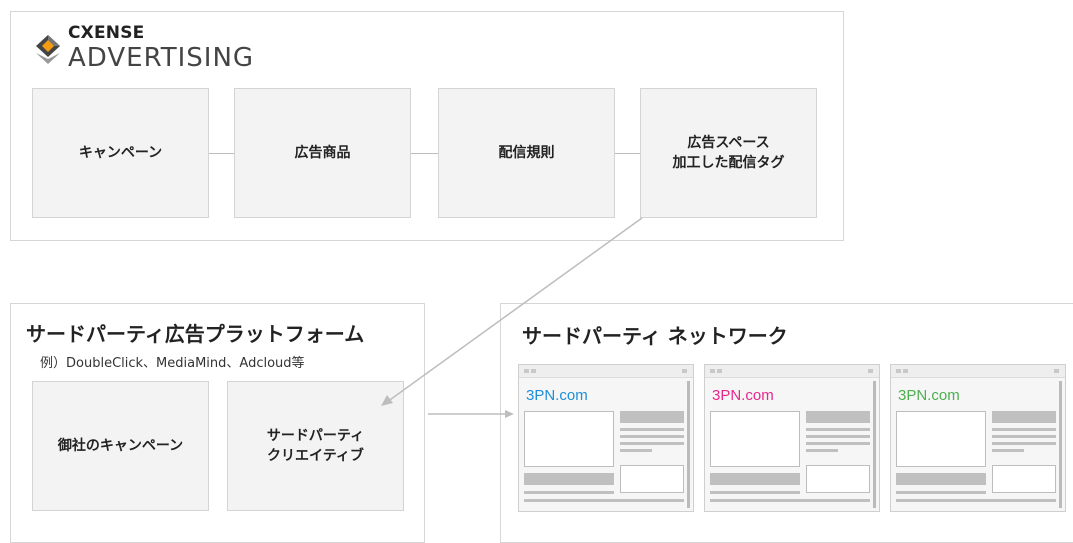 The width and height of the screenshot is (1073, 543). What do you see at coordinates (322, 153) in the screenshot?
I see `ad-product-box: 広告商品` at bounding box center [322, 153].